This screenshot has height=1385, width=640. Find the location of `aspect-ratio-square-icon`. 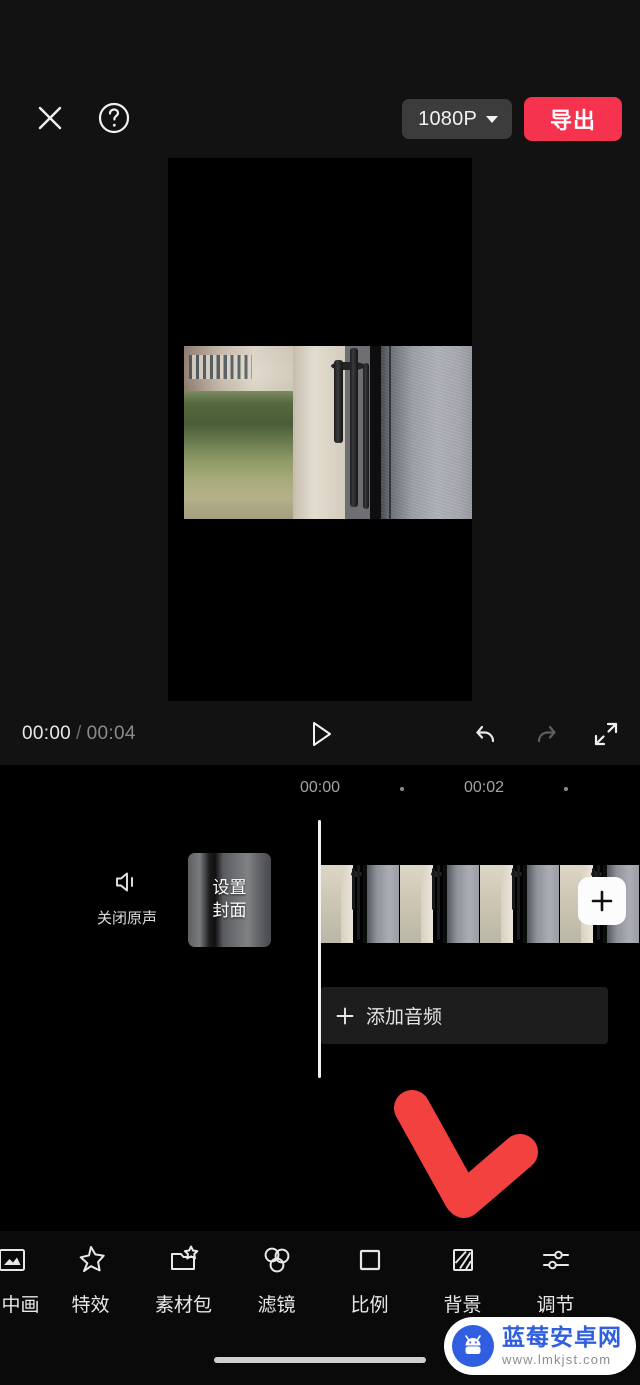

aspect-ratio-square-icon is located at coordinates (370, 1260).